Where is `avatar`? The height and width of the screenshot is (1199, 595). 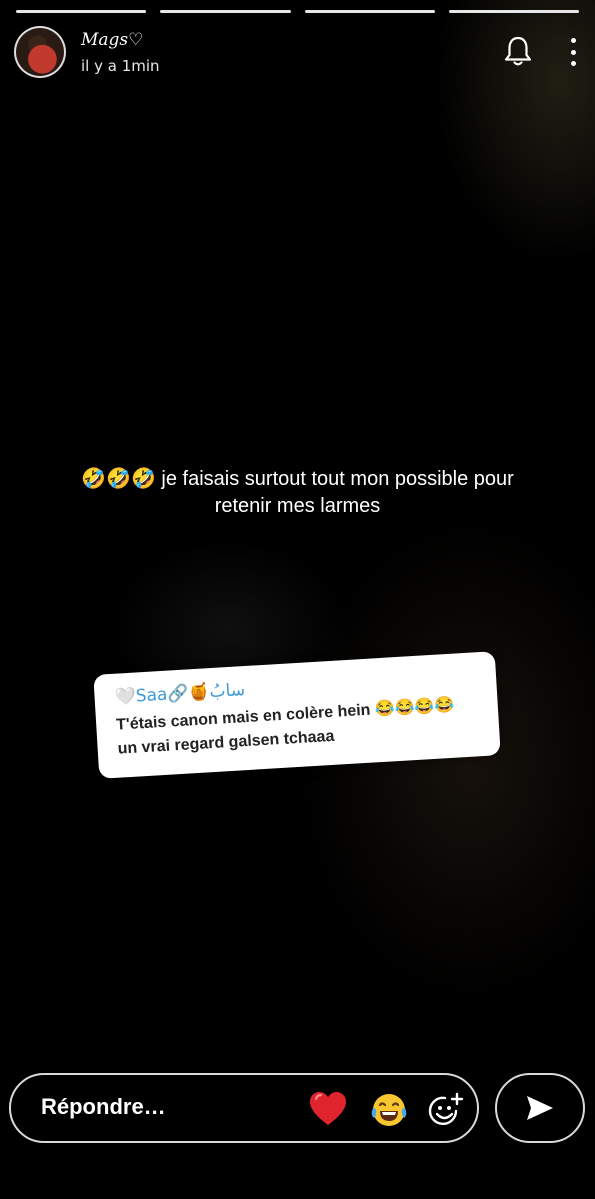
avatar is located at coordinates (40, 52).